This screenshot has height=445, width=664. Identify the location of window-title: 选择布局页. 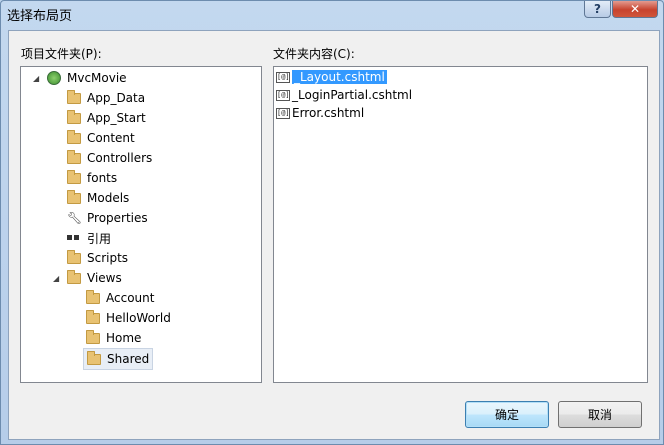
(40, 16).